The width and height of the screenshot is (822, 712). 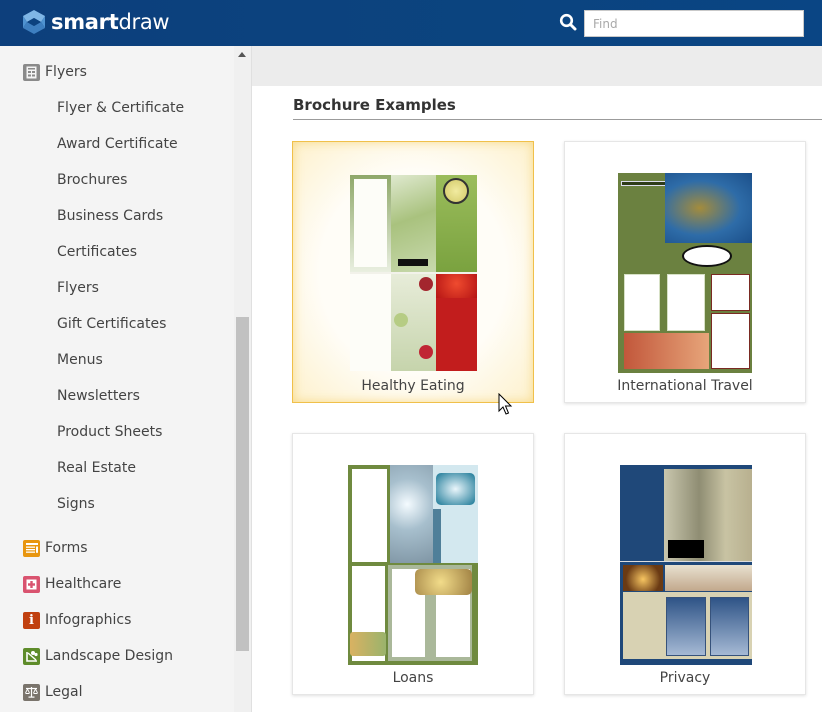 I want to click on scroll-up-arrow-icon, so click(x=242, y=54).